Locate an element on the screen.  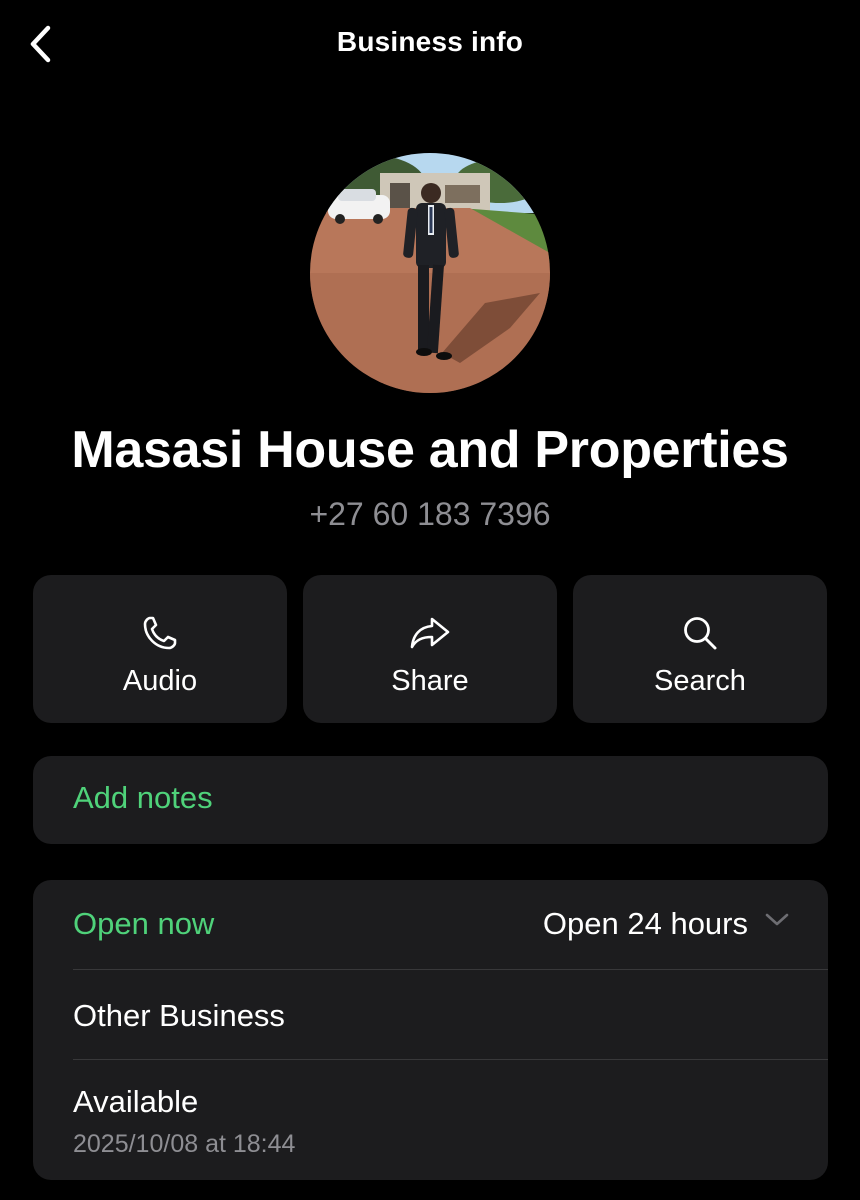
share-label: Share is located at coordinates (430, 681).